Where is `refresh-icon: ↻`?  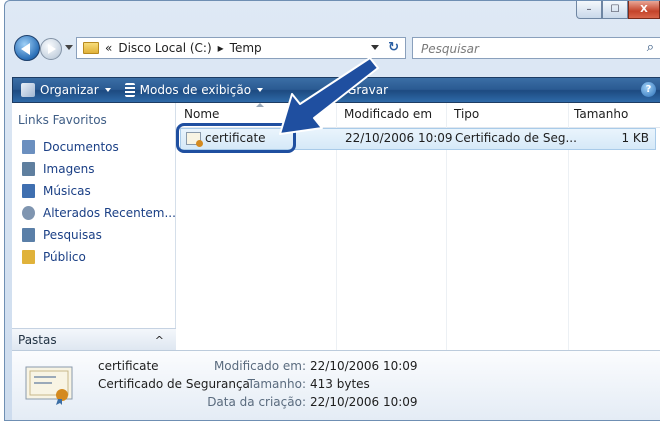
refresh-icon: ↻ is located at coordinates (393, 47).